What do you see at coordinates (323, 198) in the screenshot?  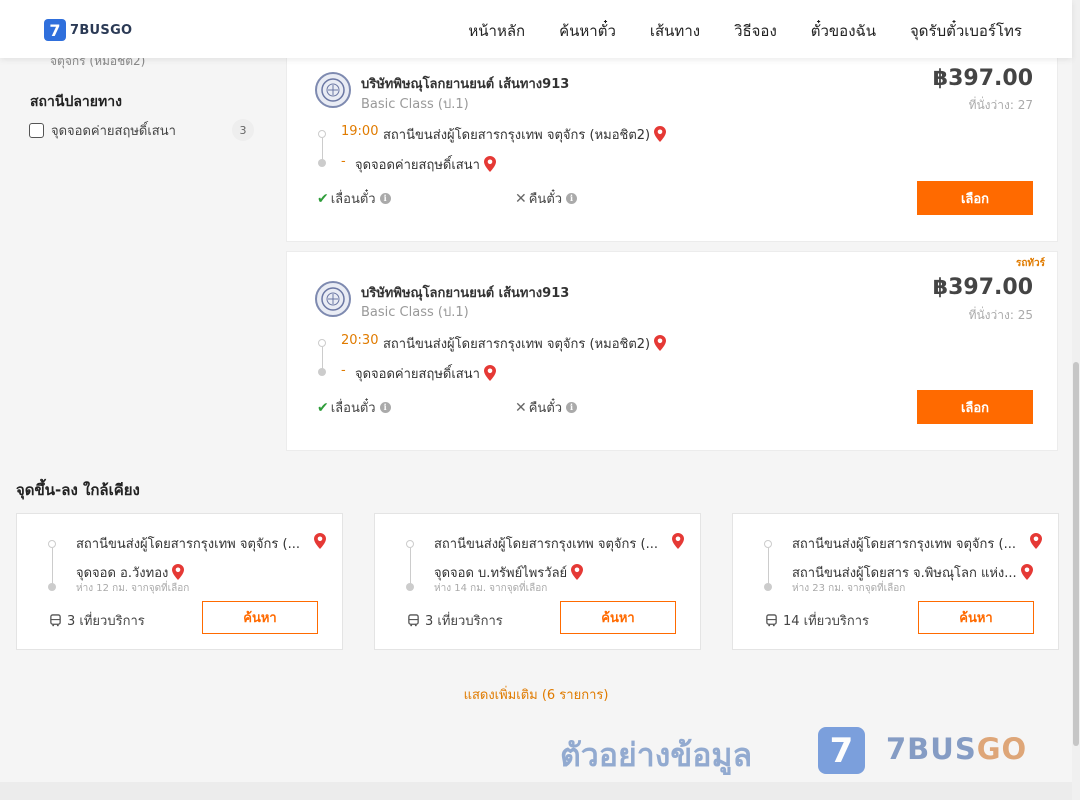 I see `check-icon: ✔` at bounding box center [323, 198].